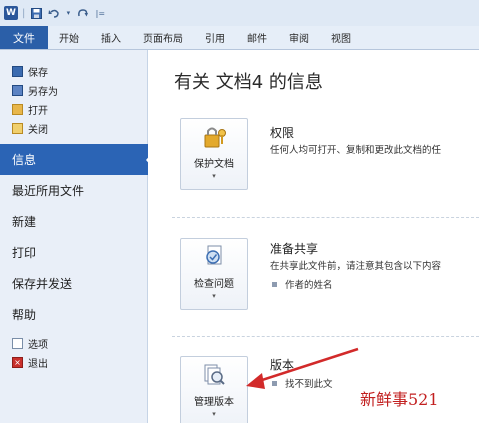  I want to click on nav-save-as: 另存为, so click(73, 90).